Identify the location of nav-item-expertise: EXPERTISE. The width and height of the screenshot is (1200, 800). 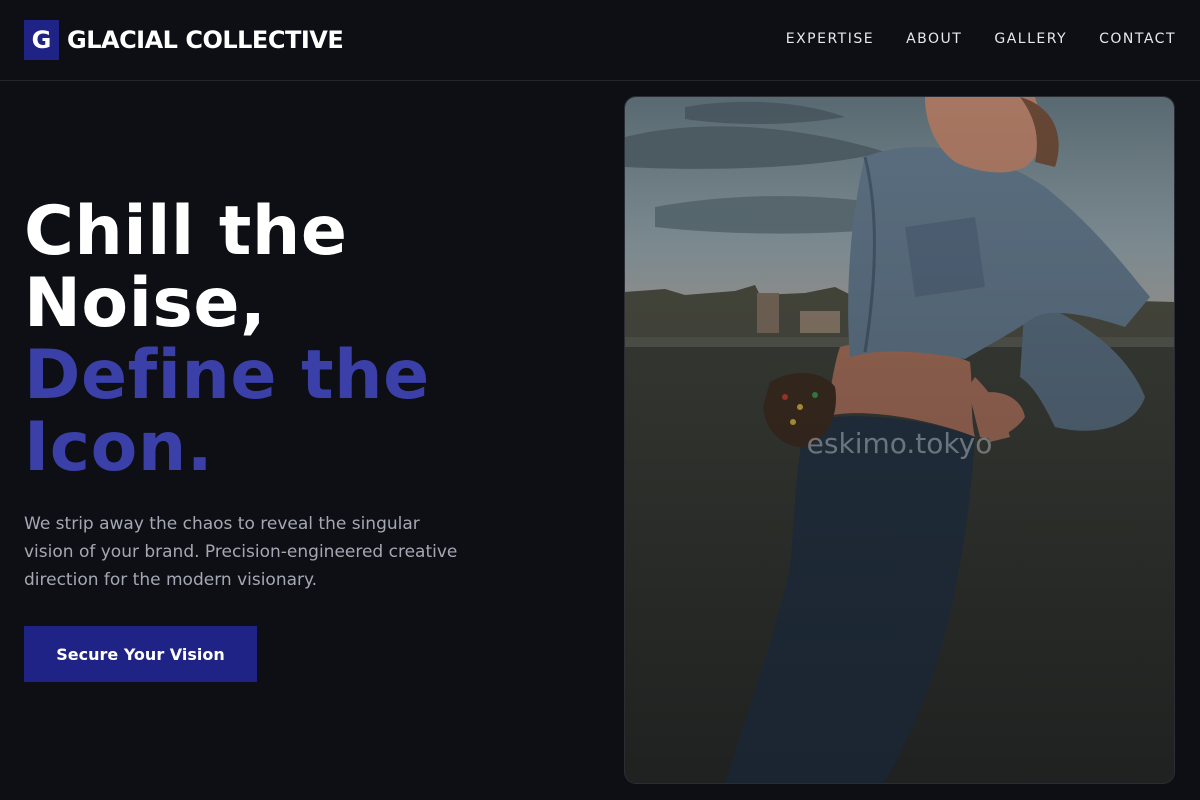
(830, 39).